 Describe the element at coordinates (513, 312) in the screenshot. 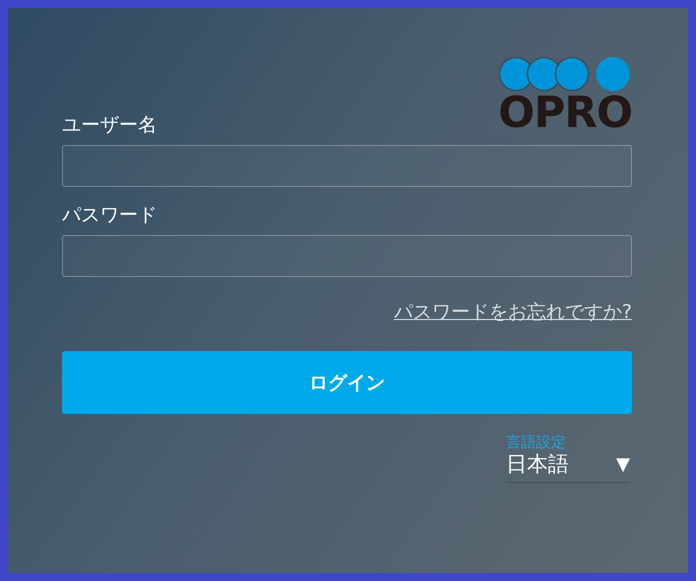

I see `forgot-password-link: パスワードをお忘れですか?` at that location.